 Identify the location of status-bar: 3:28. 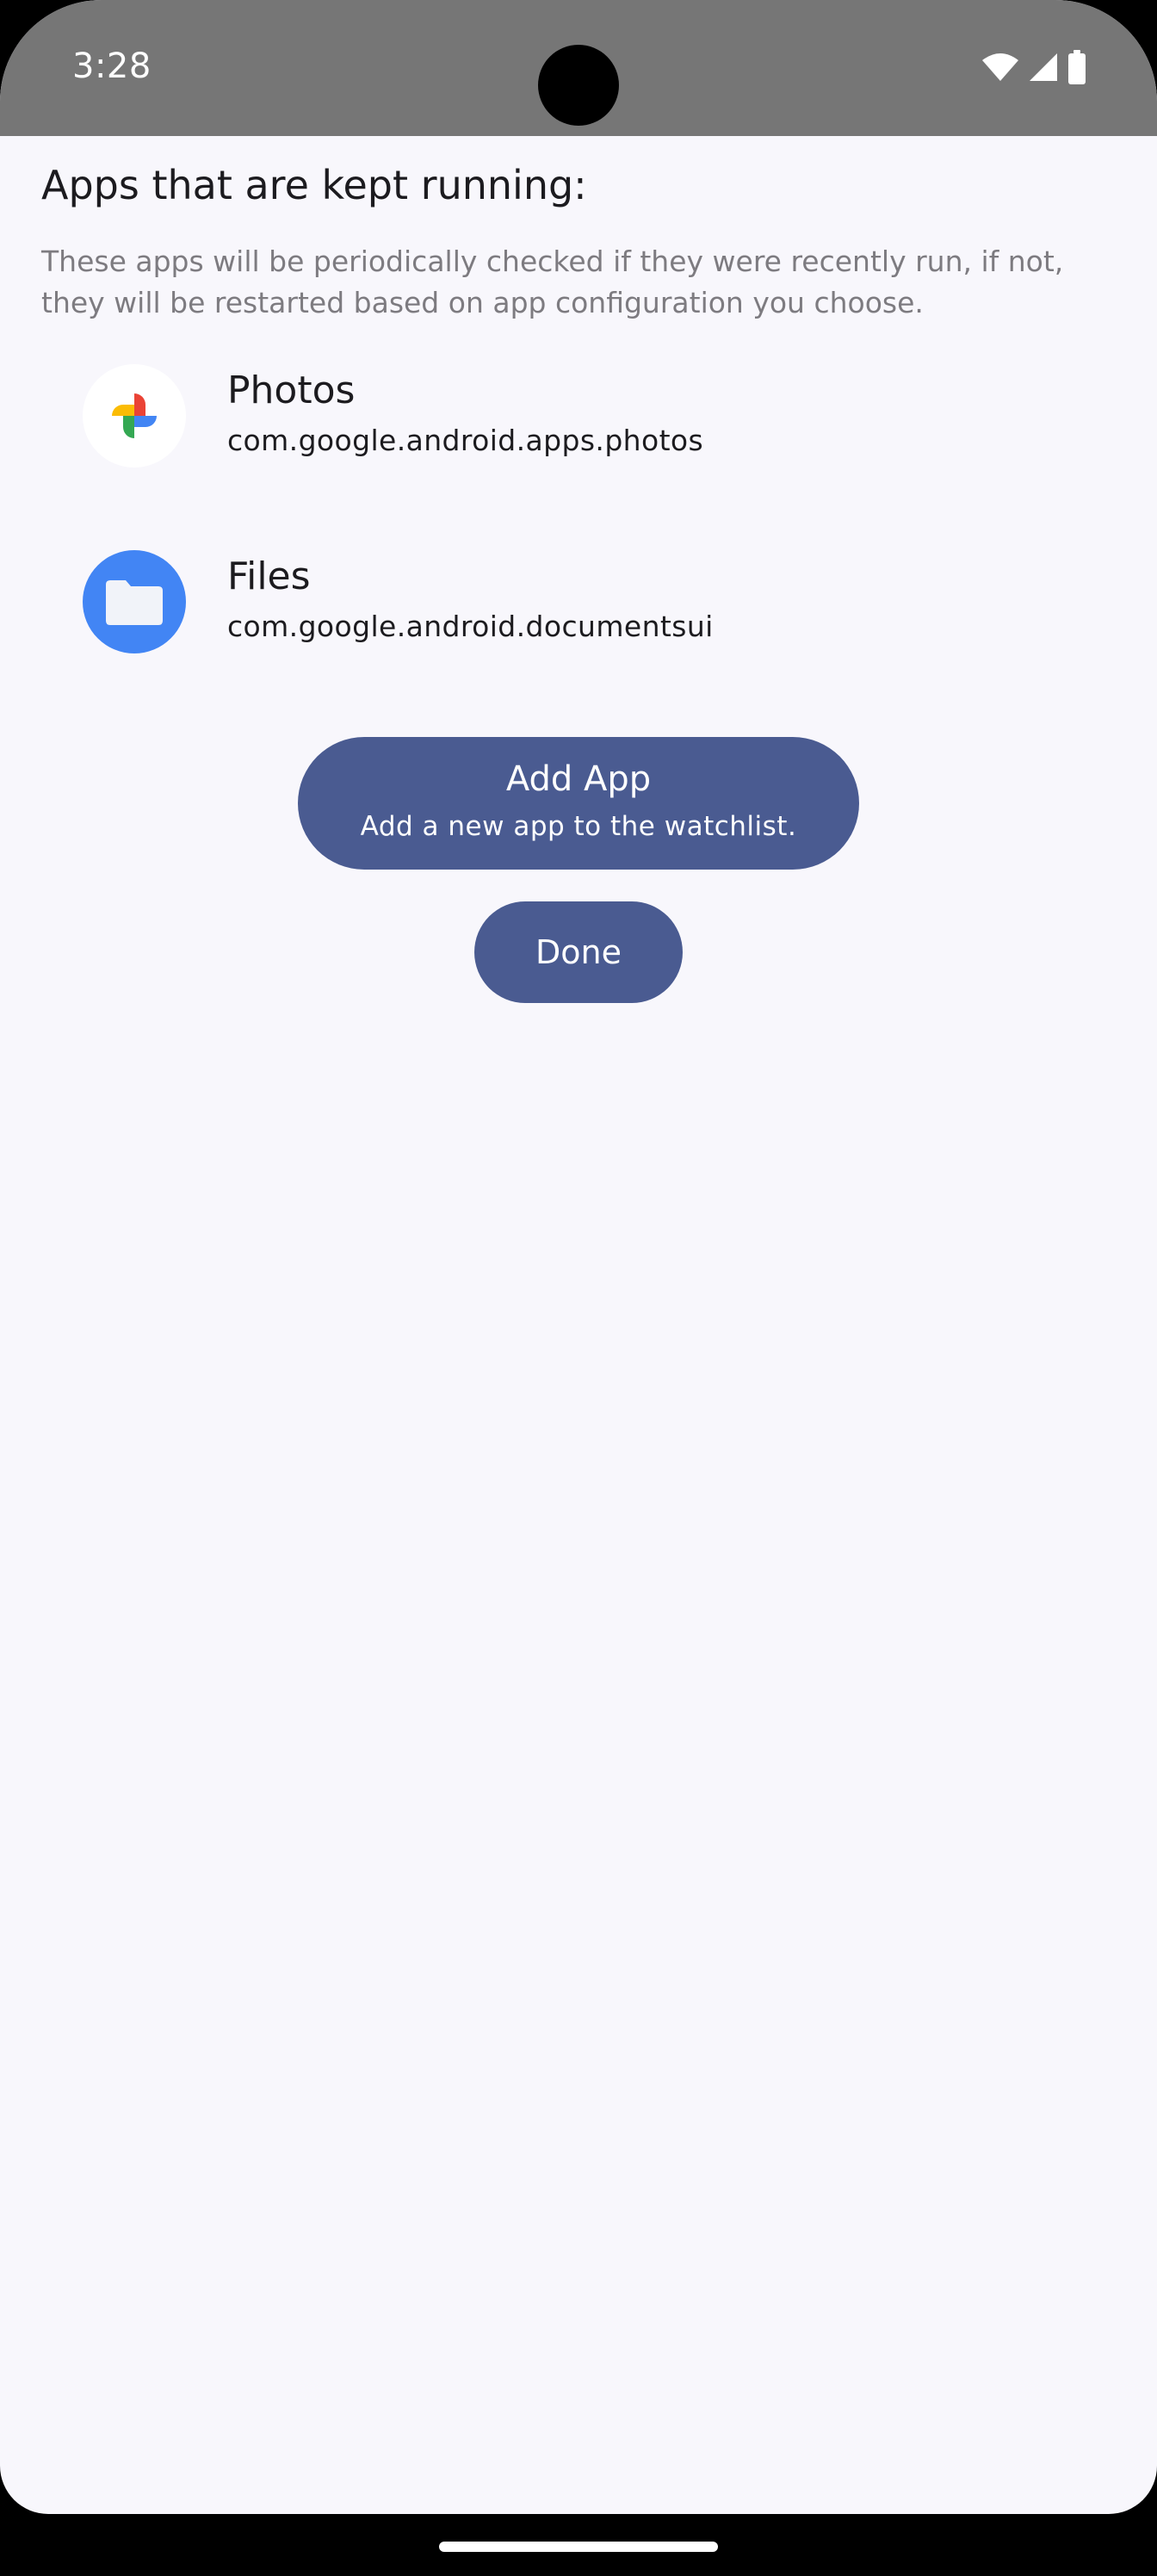
(579, 68).